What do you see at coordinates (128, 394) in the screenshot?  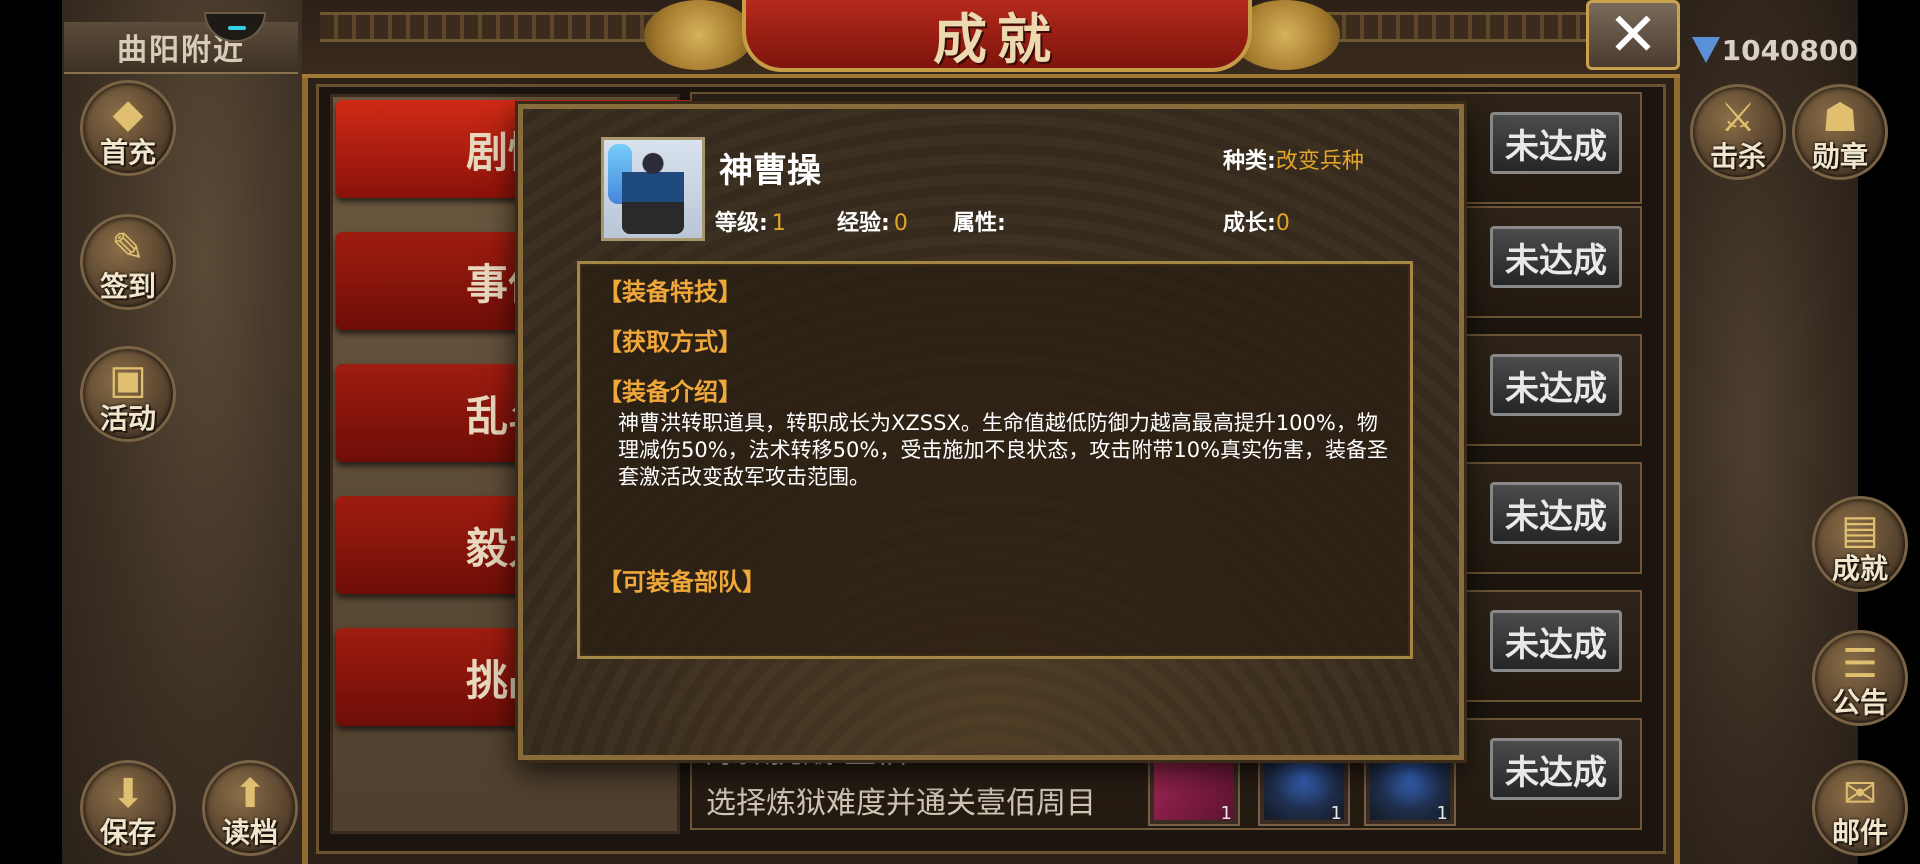 I see `events-button: ▣ 活动` at bounding box center [128, 394].